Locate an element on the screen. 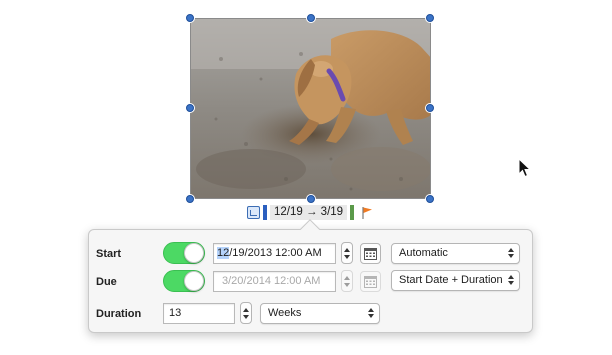  start-mode-value: Automatic is located at coordinates (423, 253).